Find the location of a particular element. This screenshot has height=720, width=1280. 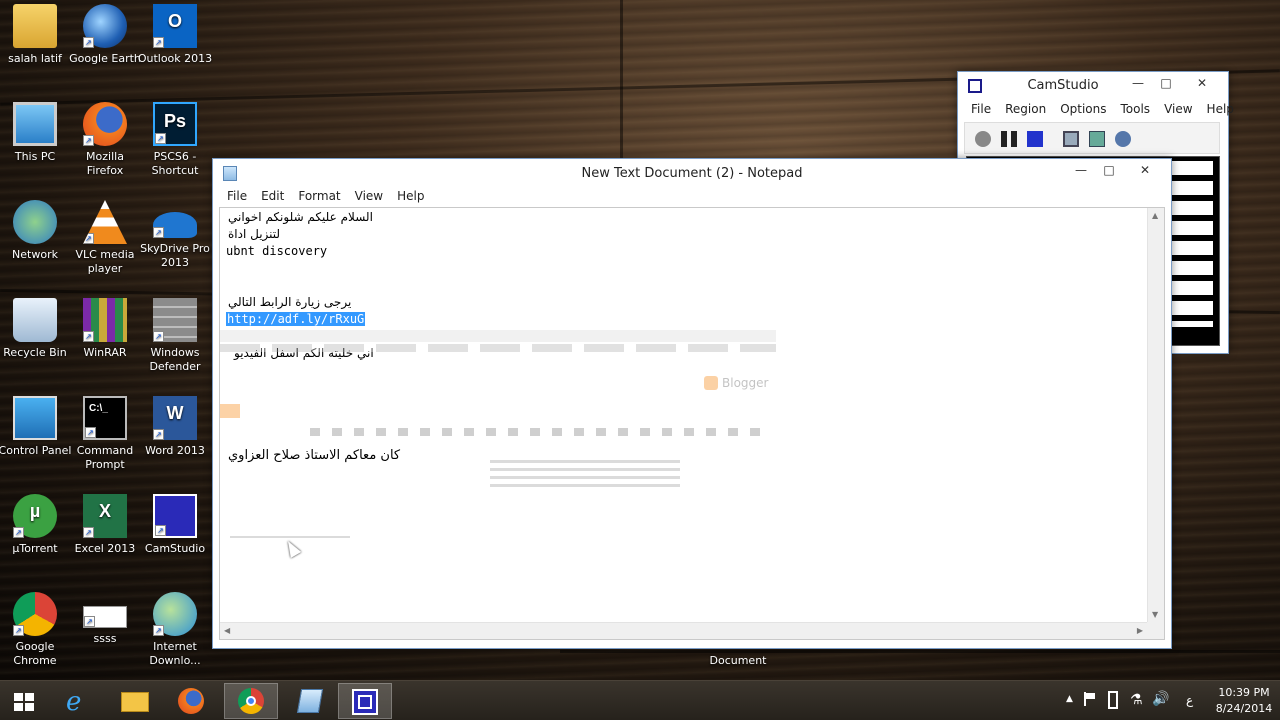

desktop-icon-vlc: ↗ VLC media player is located at coordinates (105, 238).